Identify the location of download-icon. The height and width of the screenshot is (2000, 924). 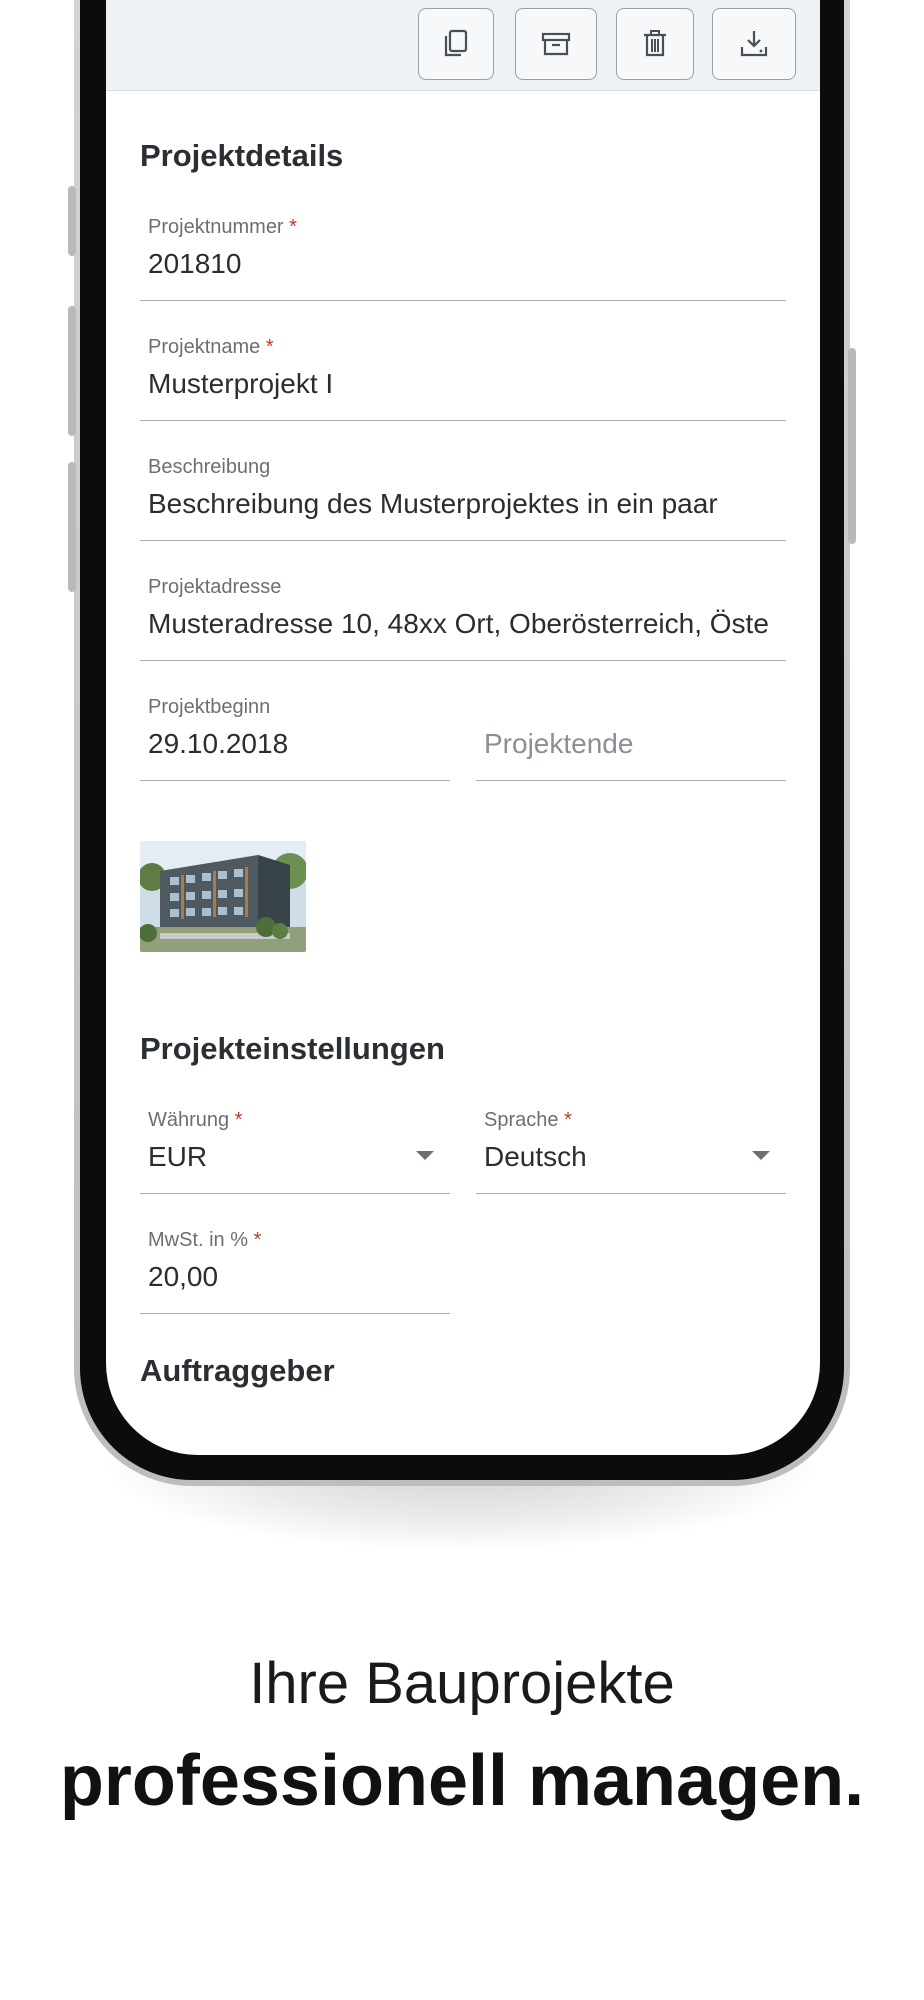
(754, 44).